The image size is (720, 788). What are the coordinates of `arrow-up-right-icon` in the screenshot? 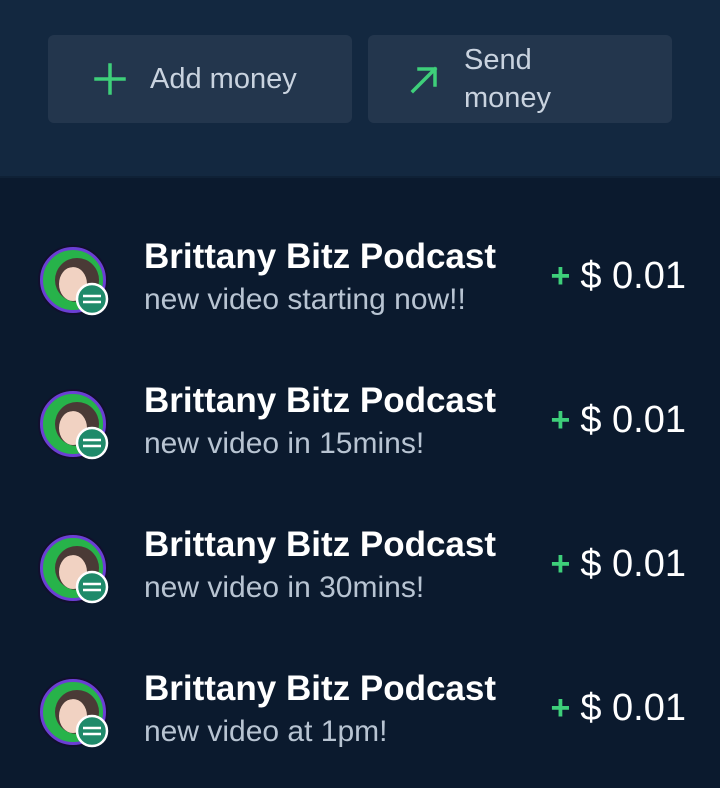 It's located at (424, 80).